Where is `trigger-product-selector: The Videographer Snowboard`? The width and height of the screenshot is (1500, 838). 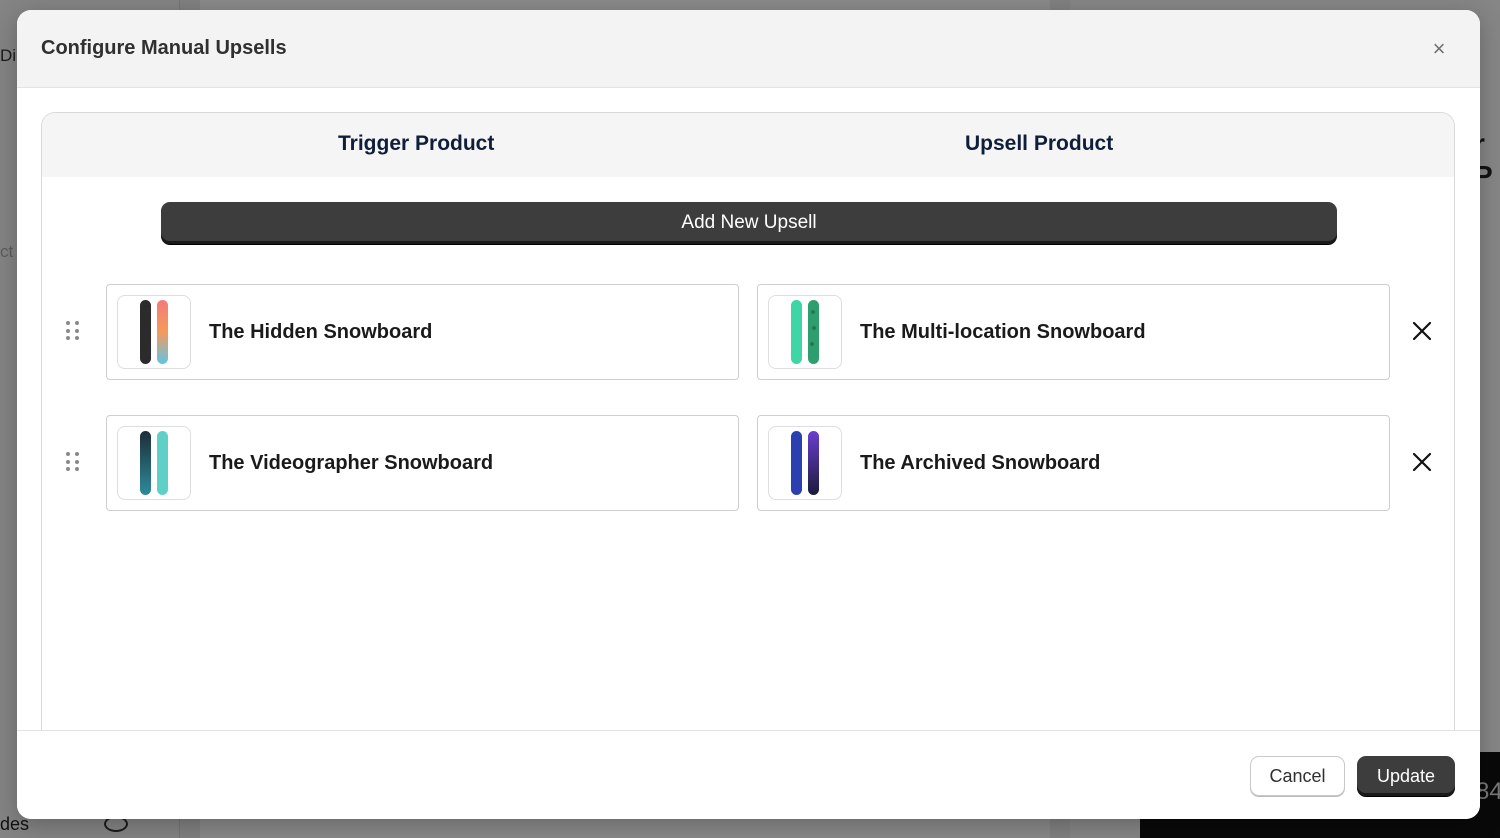
trigger-product-selector: The Videographer Snowboard is located at coordinates (422, 463).